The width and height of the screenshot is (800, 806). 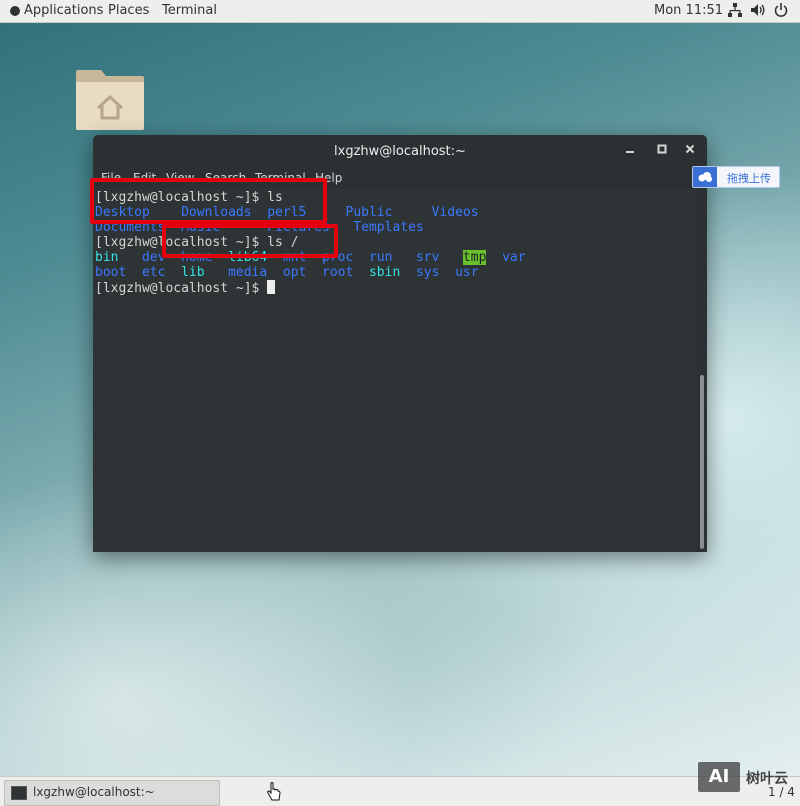 I want to click on applications-label: Applications, so click(x=64, y=10).